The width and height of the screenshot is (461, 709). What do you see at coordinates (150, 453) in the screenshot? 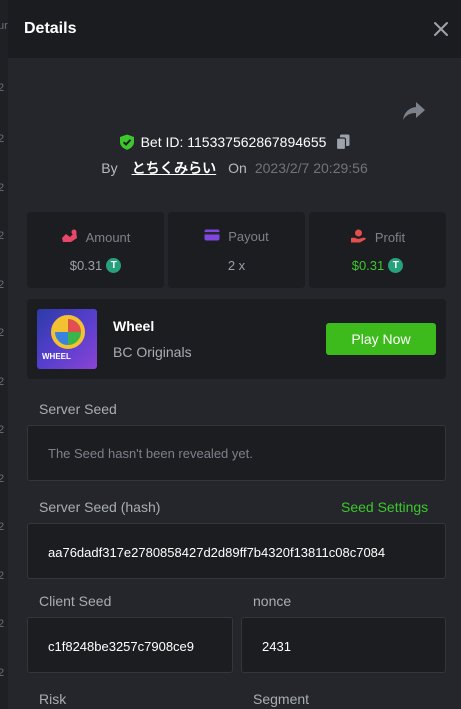
I see `server-seed-value: The Seed hasn't been revealed yet.` at bounding box center [150, 453].